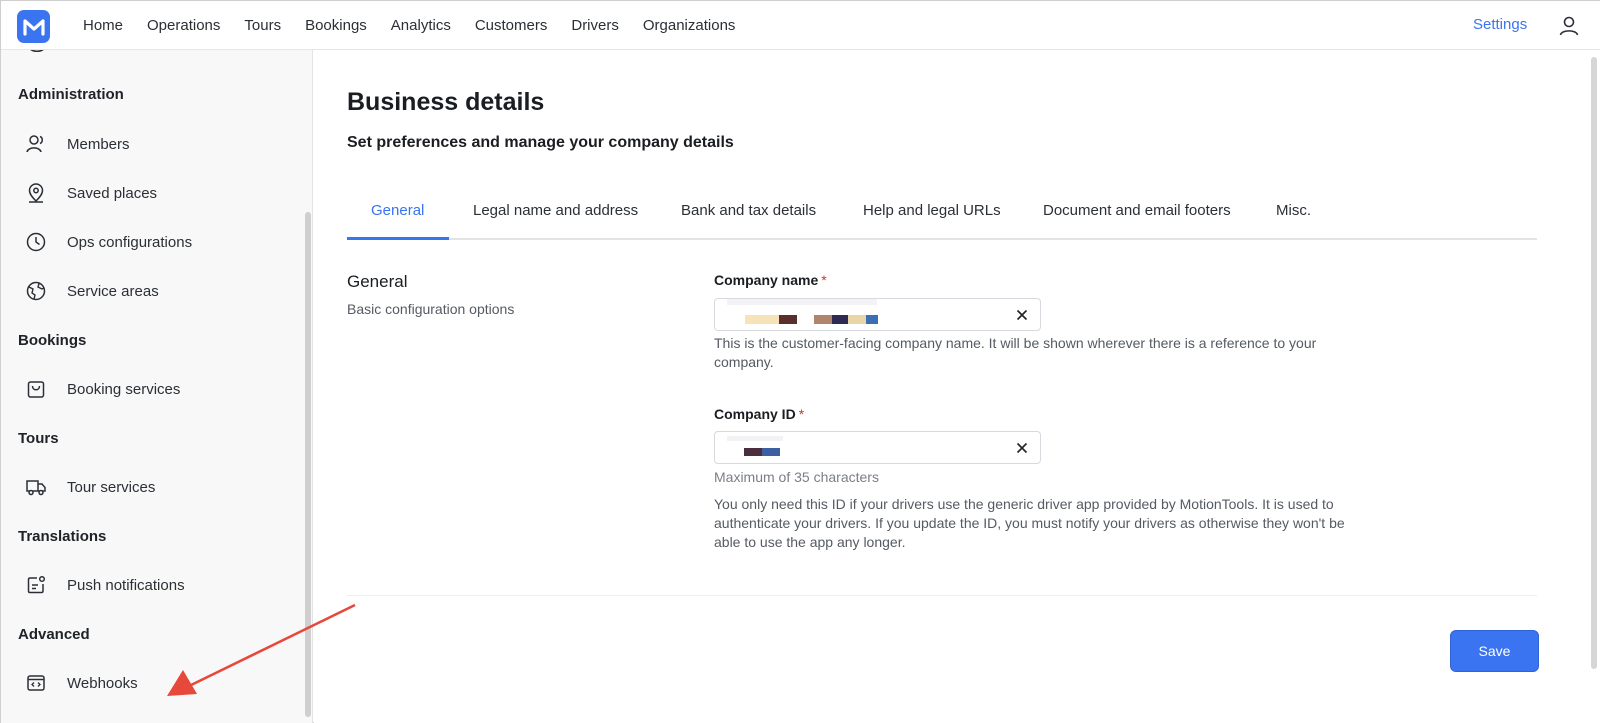 This screenshot has height=723, width=1600. I want to click on sidebar-item-label: Push notifications, so click(126, 585).